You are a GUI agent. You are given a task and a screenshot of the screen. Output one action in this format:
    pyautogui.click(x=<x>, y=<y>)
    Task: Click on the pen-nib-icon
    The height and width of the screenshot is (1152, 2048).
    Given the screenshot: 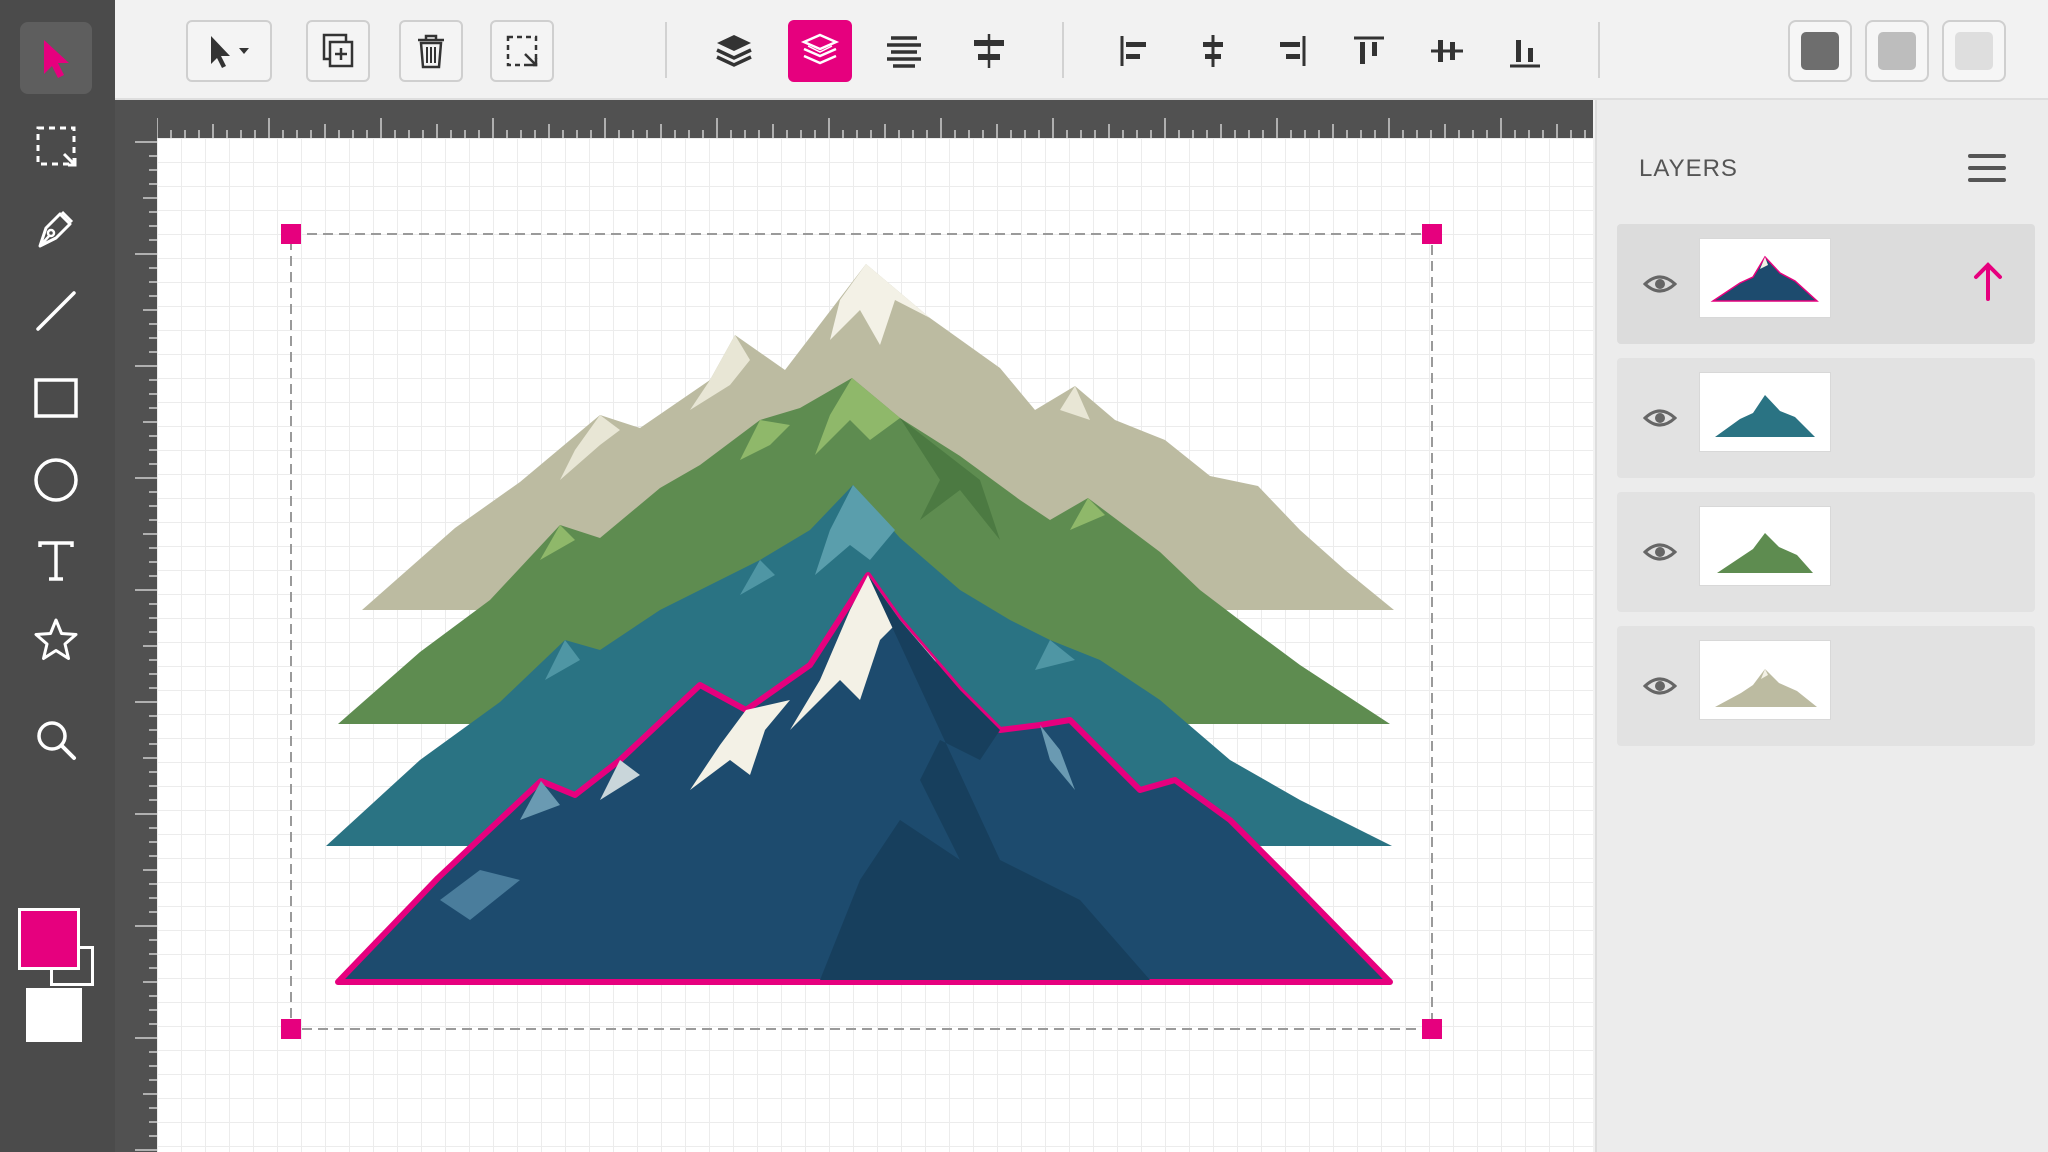 What is the action you would take?
    pyautogui.click(x=56, y=229)
    